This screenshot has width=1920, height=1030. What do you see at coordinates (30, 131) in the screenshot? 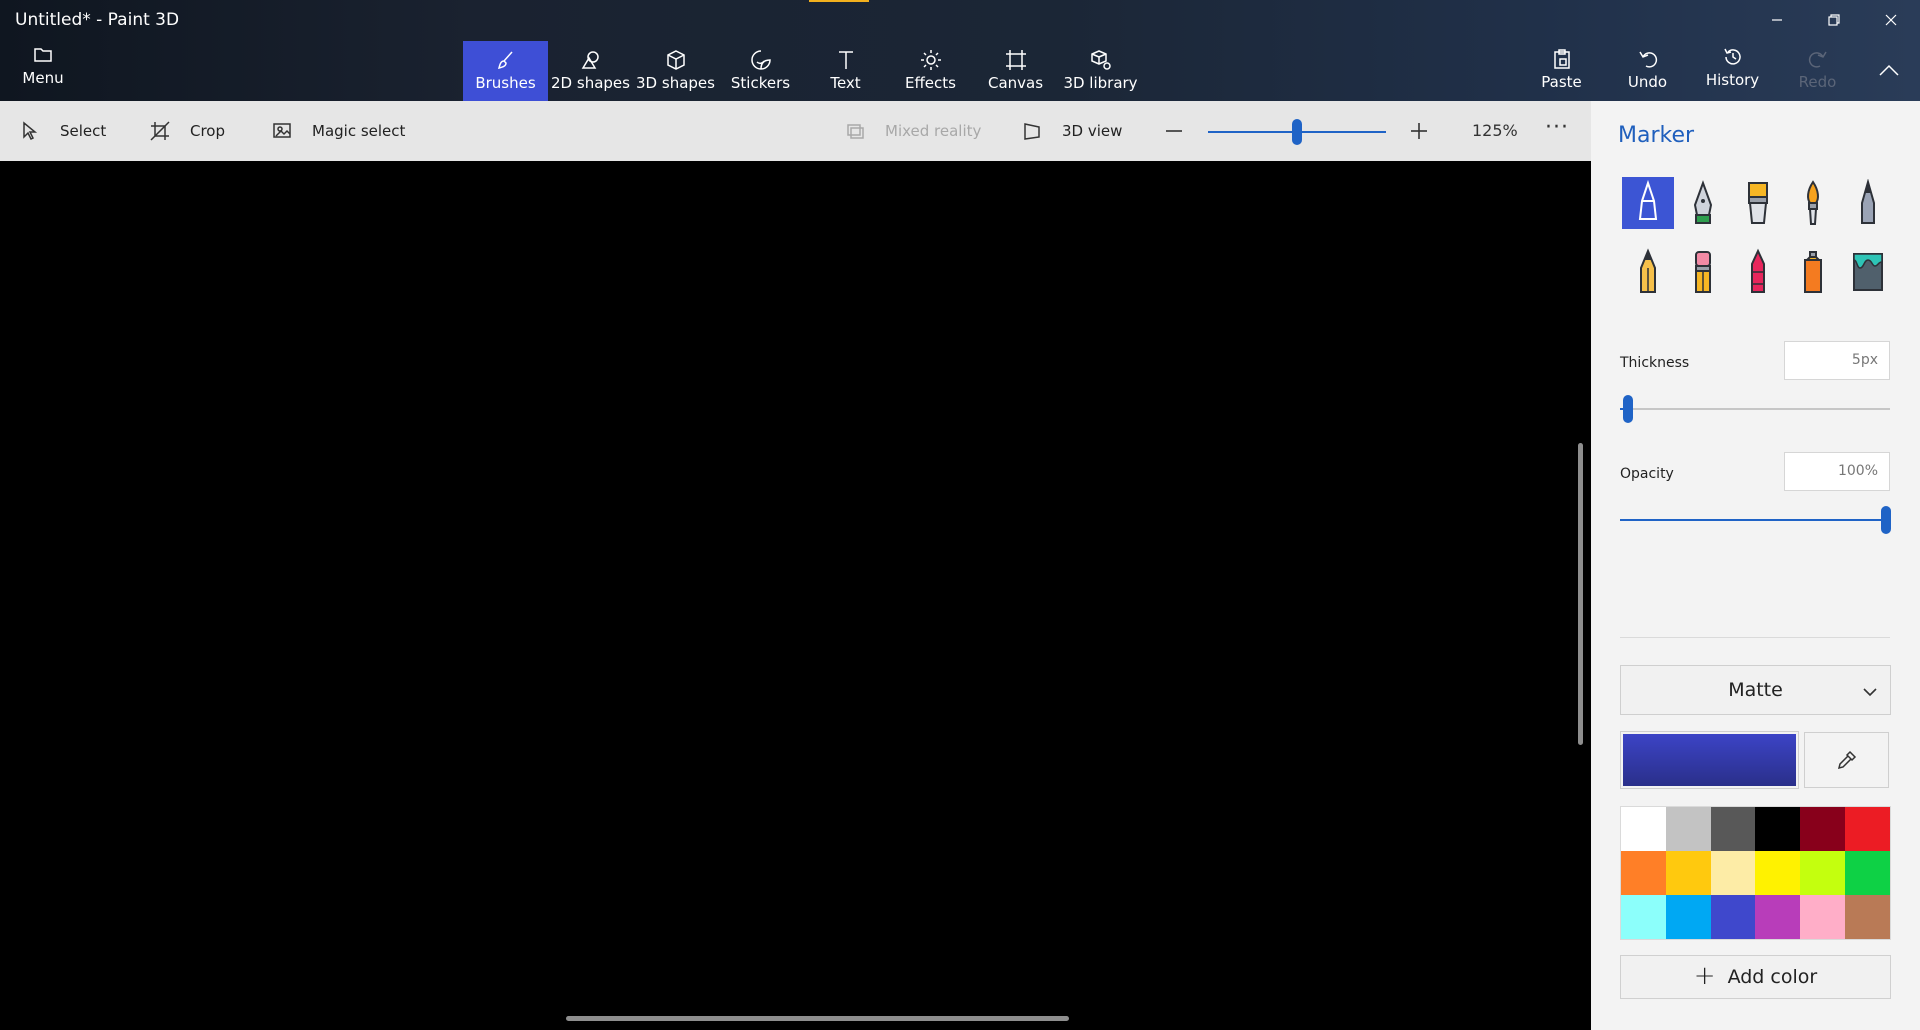
I see `cursor-icon` at bounding box center [30, 131].